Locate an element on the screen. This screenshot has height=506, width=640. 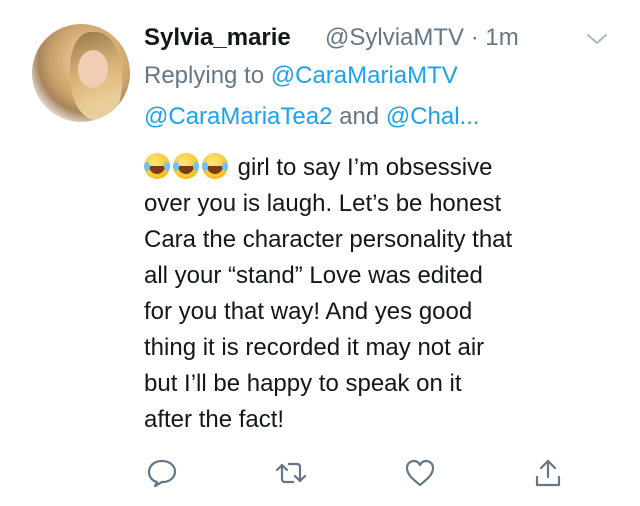
tweet-header: Sylvia_marie @SylviaMTV · 1m is located at coordinates (382, 38).